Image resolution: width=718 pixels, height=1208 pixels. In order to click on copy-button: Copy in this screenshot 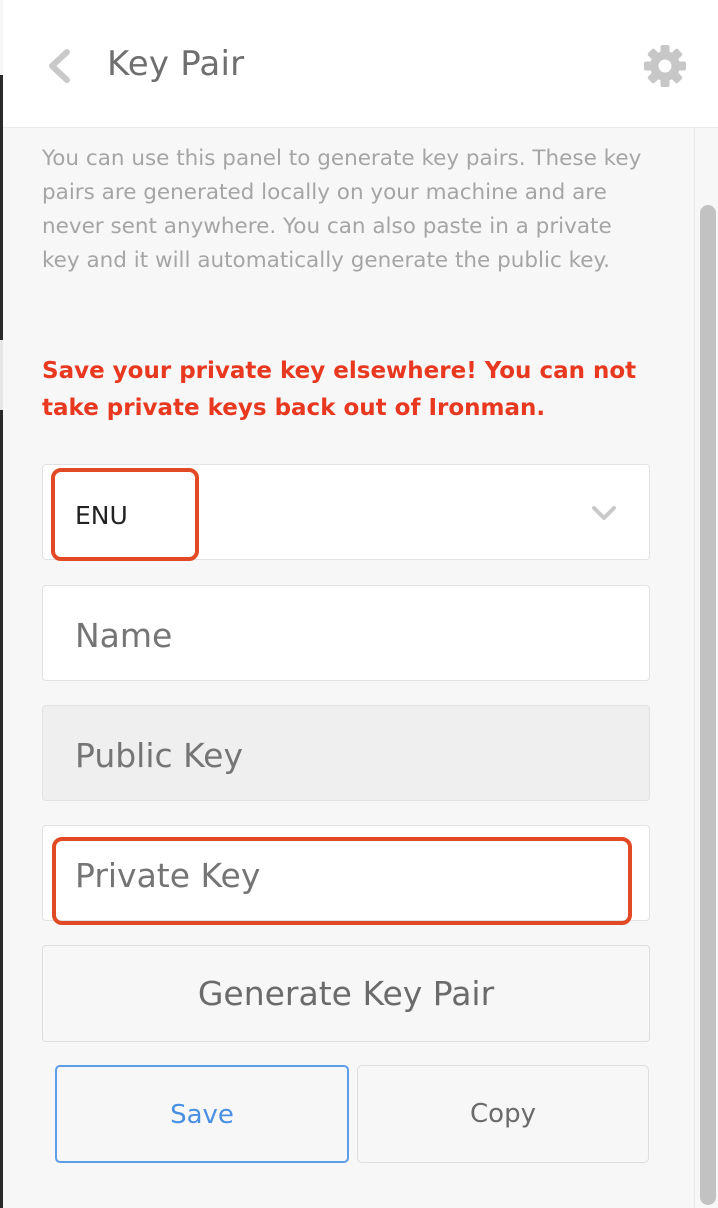, I will do `click(503, 1114)`.